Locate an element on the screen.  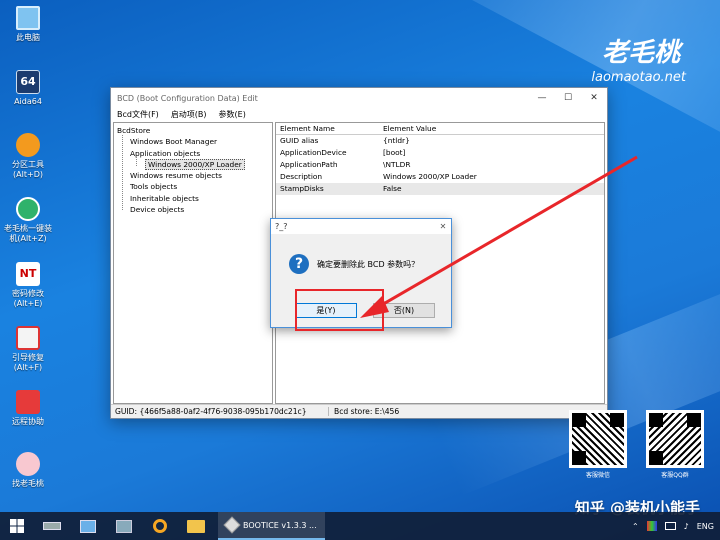
tree-item-windows-boot-manager: Windows Boot Manager is located at coordinates (193, 141).